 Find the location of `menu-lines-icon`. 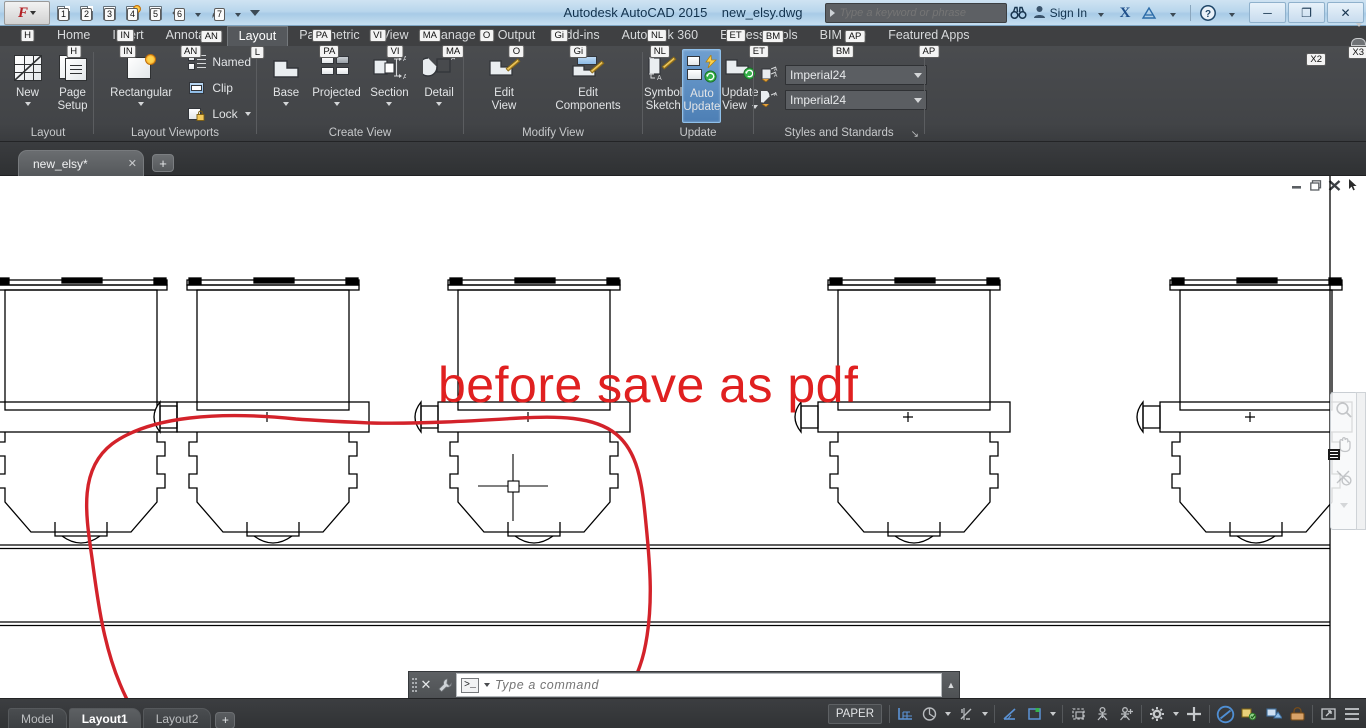

menu-lines-icon is located at coordinates (1352, 714).